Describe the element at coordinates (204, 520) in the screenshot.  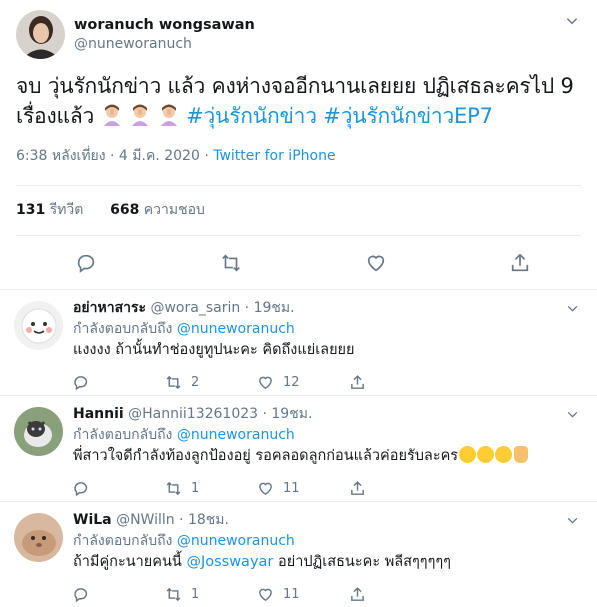
I see `reply-time: · 18ชม.` at that location.